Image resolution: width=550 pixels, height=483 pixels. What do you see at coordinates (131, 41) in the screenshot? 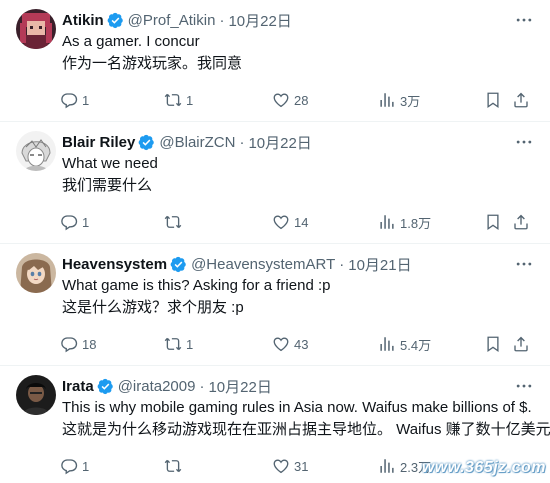
I see `tweet-text-original: As a gamer. I concur` at bounding box center [131, 41].